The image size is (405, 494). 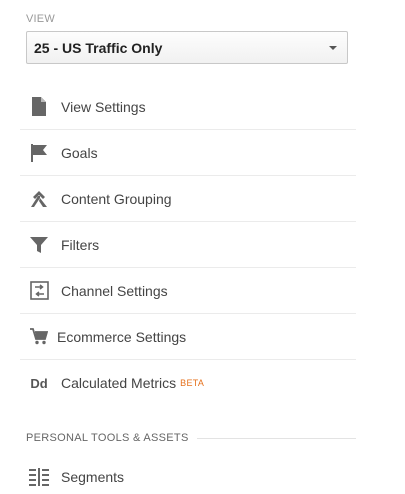 What do you see at coordinates (107, 438) in the screenshot?
I see `section-title: PERSONAL TOOLS & ASSETS` at bounding box center [107, 438].